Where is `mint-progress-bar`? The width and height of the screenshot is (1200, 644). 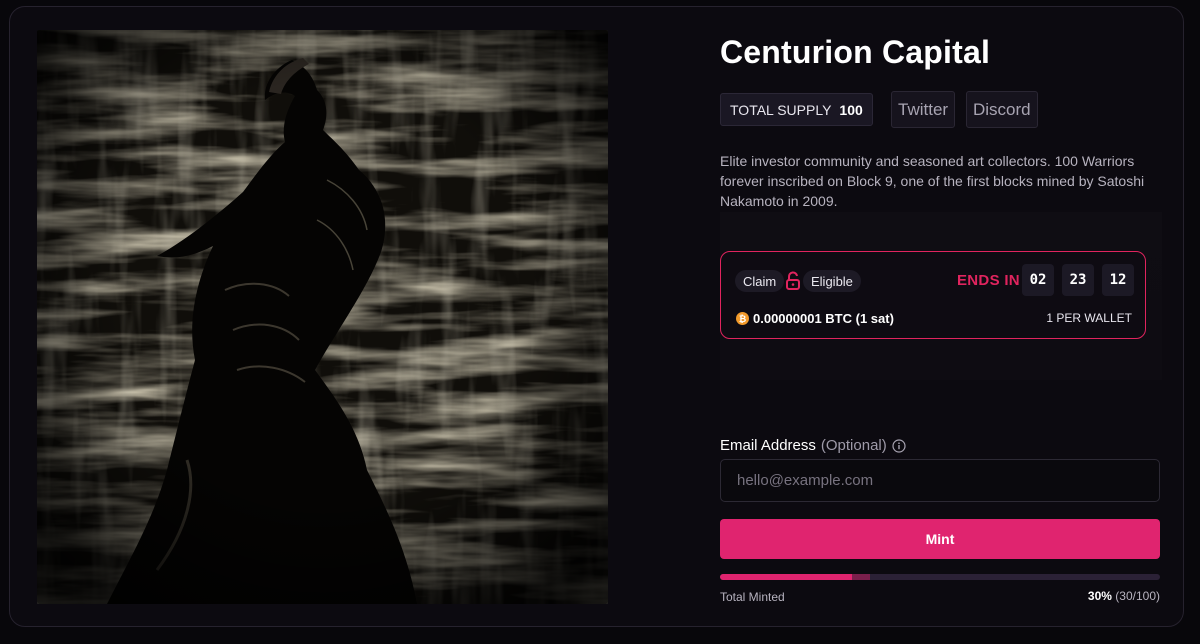
mint-progress-bar is located at coordinates (940, 577).